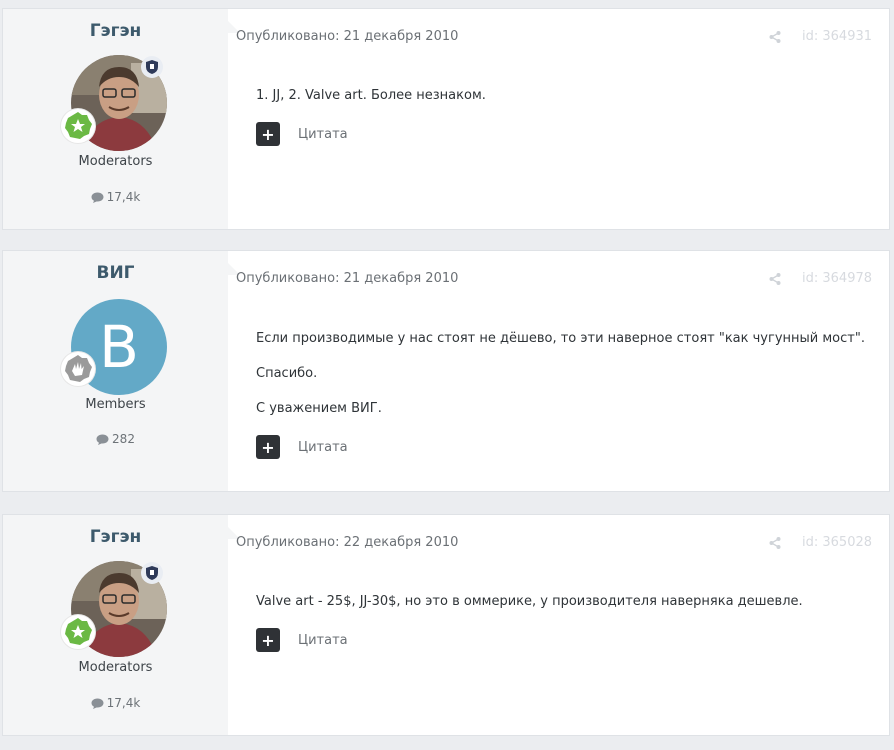 Image resolution: width=894 pixels, height=750 pixels. I want to click on author-group: Members, so click(115, 404).